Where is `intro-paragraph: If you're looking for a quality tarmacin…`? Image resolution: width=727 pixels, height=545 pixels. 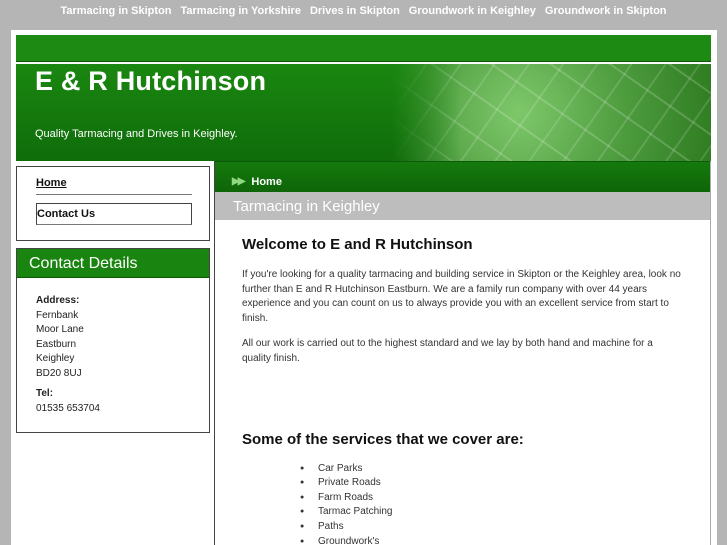
intro-paragraph: If you're looking for a quality tarmacin… is located at coordinates (461, 296).